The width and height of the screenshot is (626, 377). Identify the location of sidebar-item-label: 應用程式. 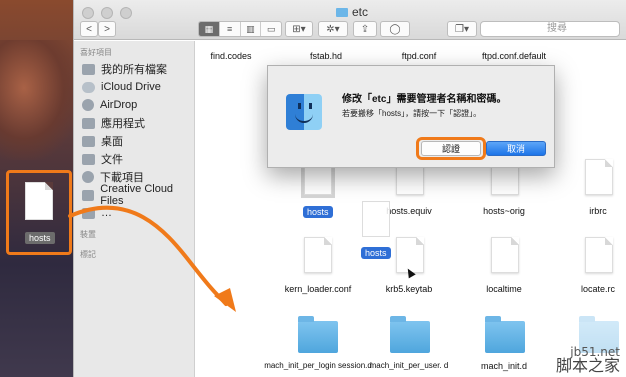
(123, 124).